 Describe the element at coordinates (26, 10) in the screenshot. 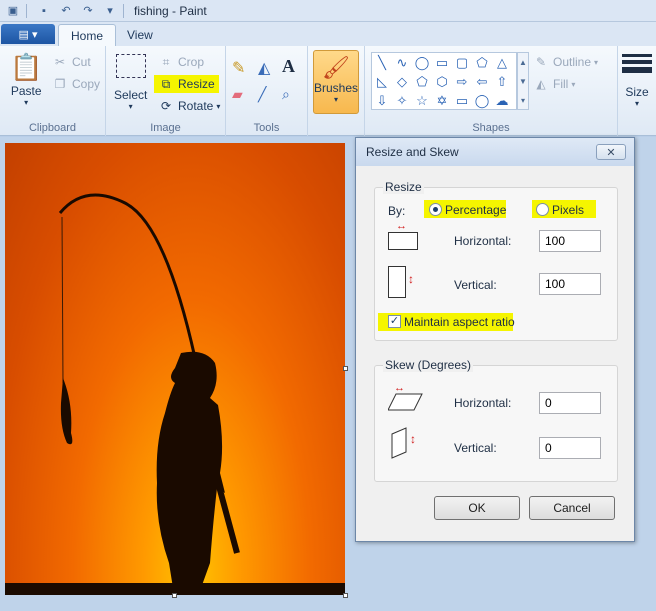

I see `divider` at that location.